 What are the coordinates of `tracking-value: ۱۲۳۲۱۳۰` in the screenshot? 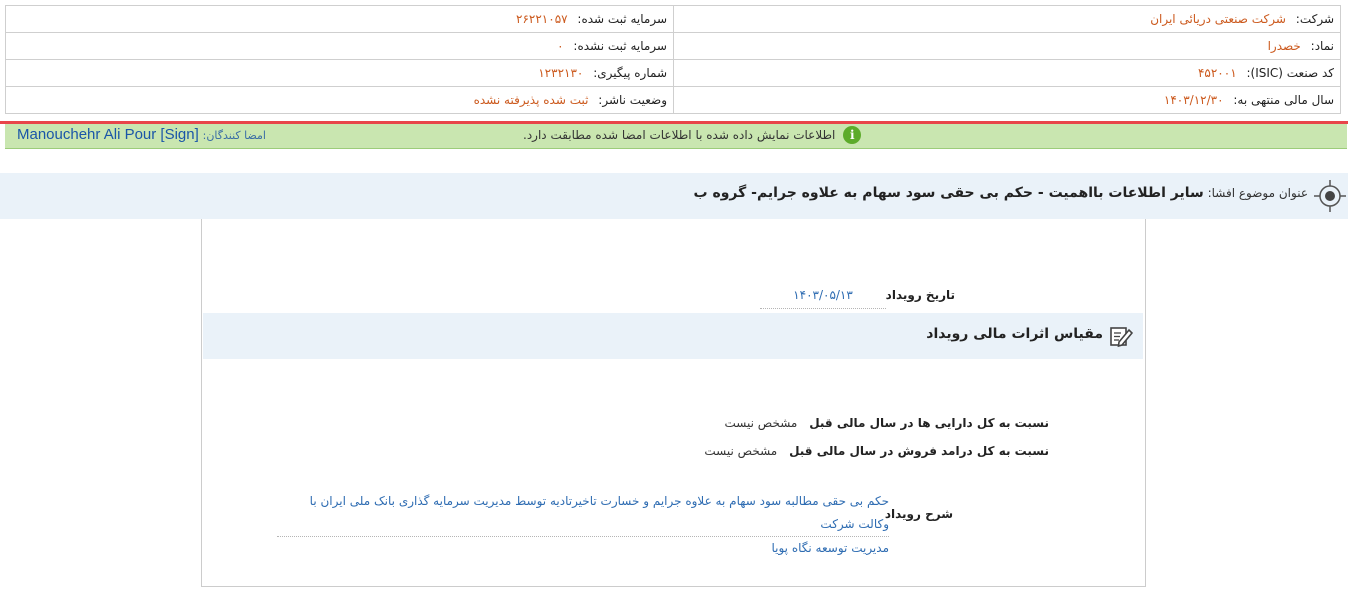 It's located at (561, 73).